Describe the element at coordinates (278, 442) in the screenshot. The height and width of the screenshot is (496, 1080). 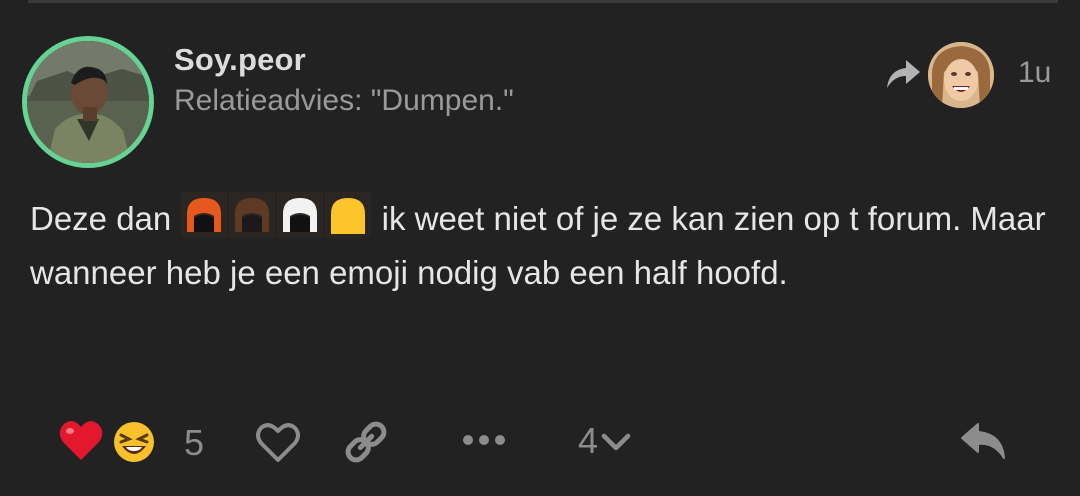
I see `like-heart-icon` at that location.